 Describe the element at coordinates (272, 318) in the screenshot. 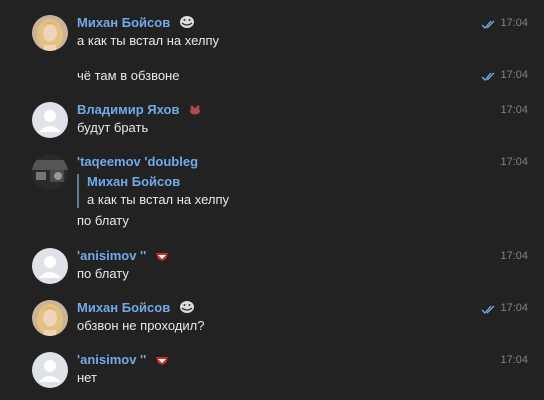

I see `message-item: Михан Бойсов 17:04 обзвон не проходил?` at that location.